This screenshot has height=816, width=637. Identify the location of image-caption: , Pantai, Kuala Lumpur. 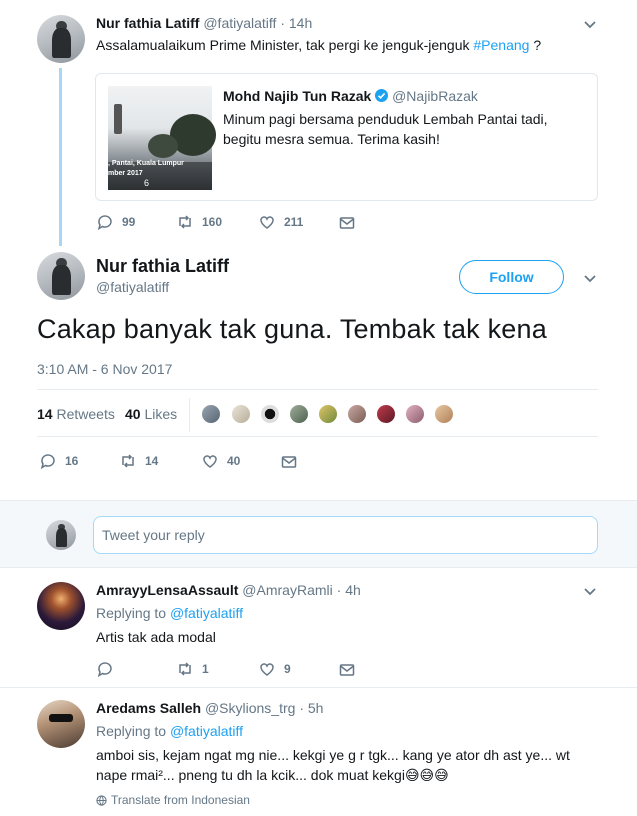
(146, 163).